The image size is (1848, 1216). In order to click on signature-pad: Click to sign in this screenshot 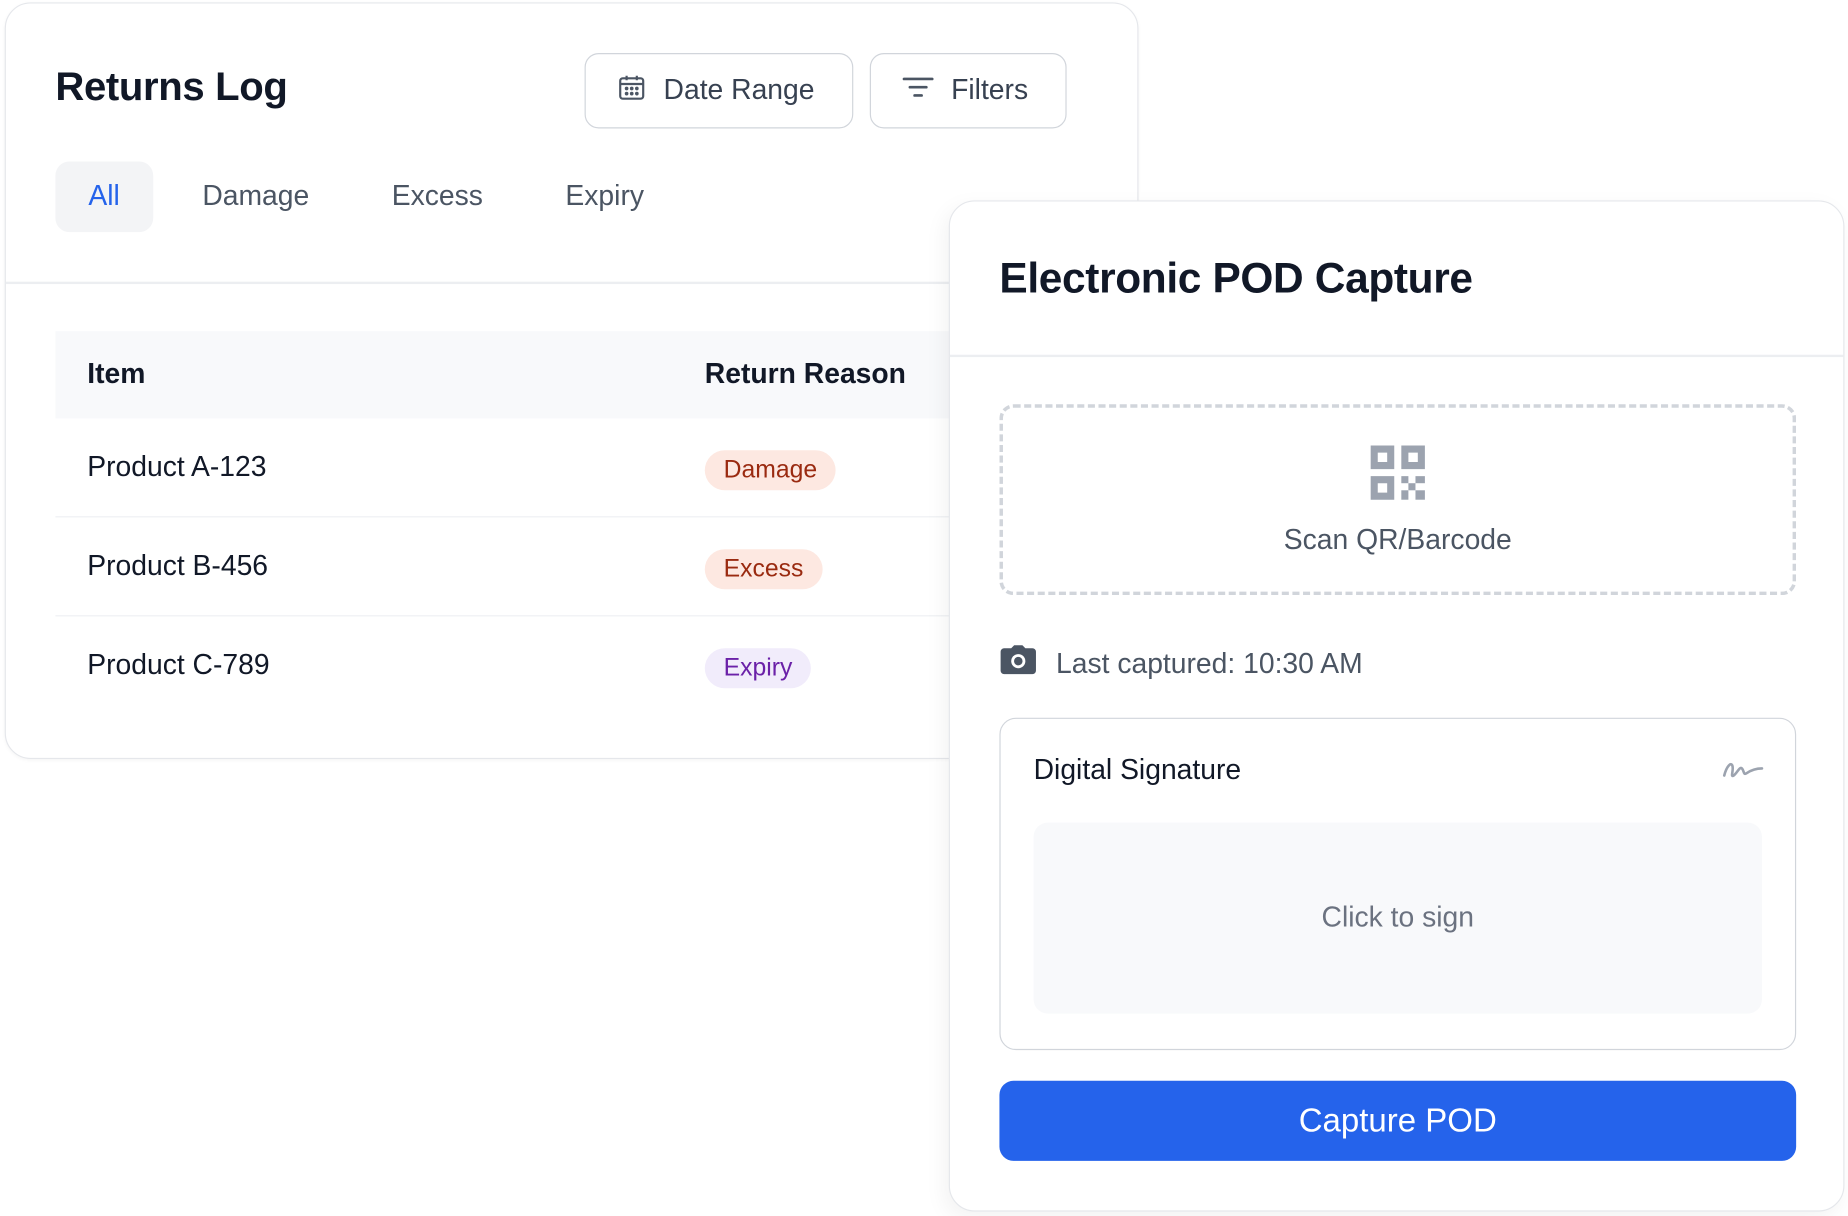, I will do `click(1397, 918)`.